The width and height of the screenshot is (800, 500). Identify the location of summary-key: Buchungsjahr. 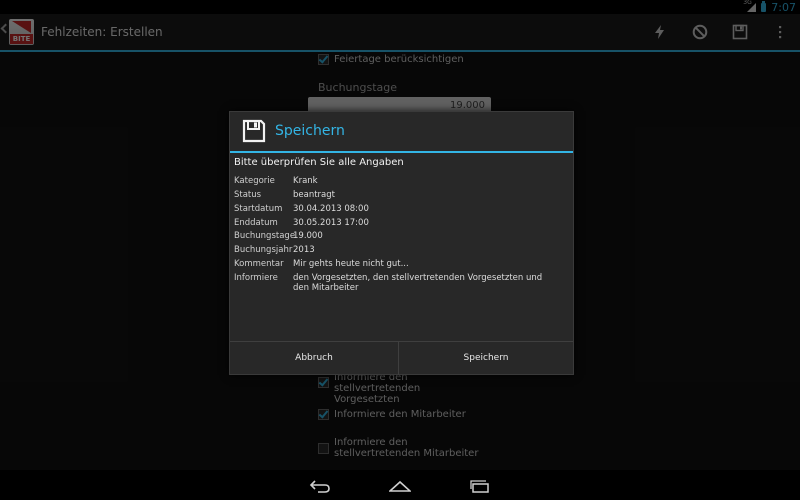
(263, 250).